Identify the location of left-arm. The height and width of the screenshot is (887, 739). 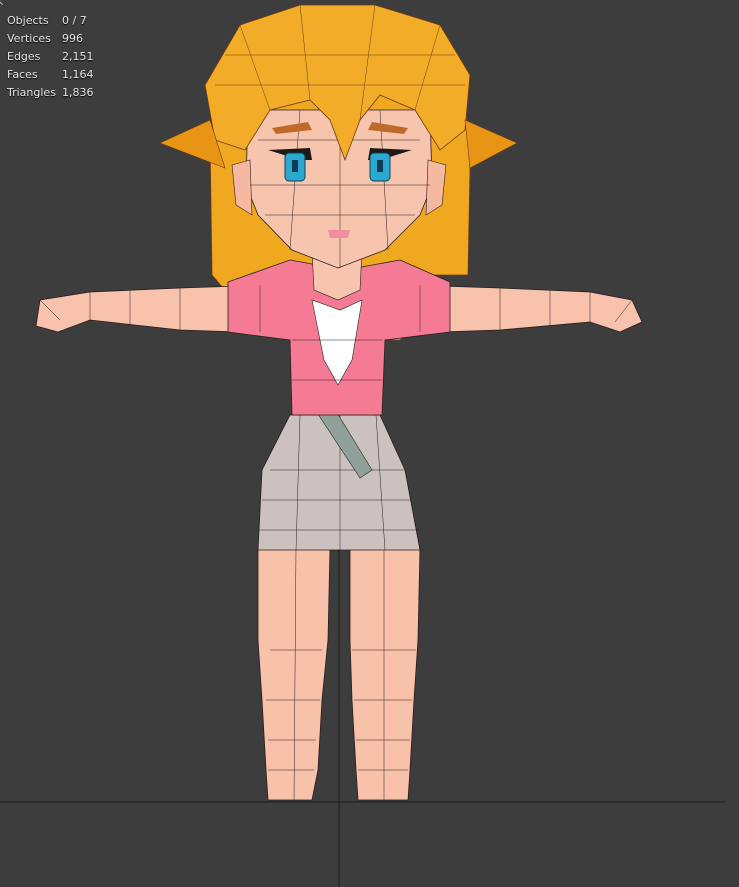
(138, 309).